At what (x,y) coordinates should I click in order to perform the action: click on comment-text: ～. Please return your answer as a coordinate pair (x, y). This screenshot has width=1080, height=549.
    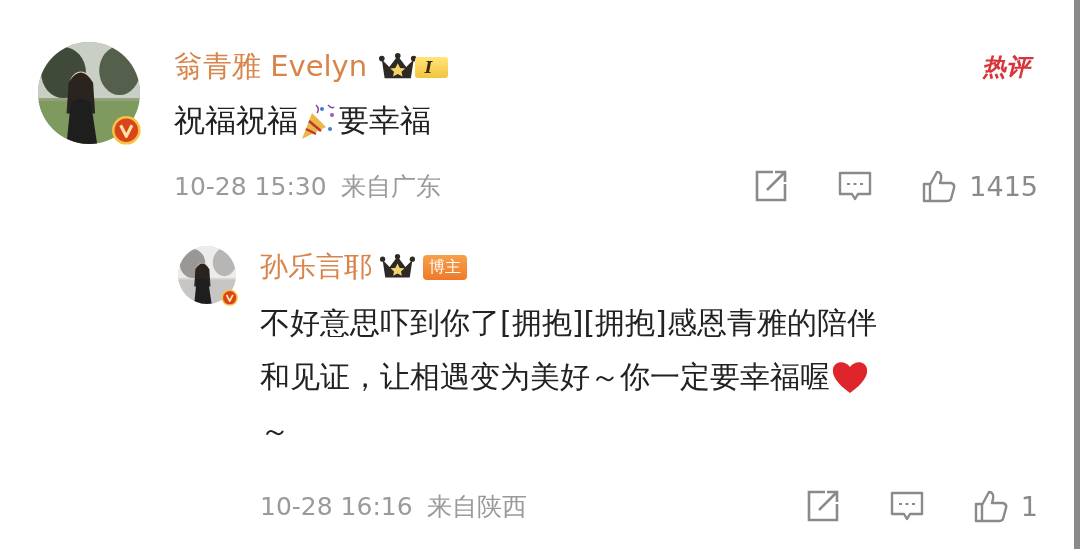
    Looking at the image, I should click on (275, 430).